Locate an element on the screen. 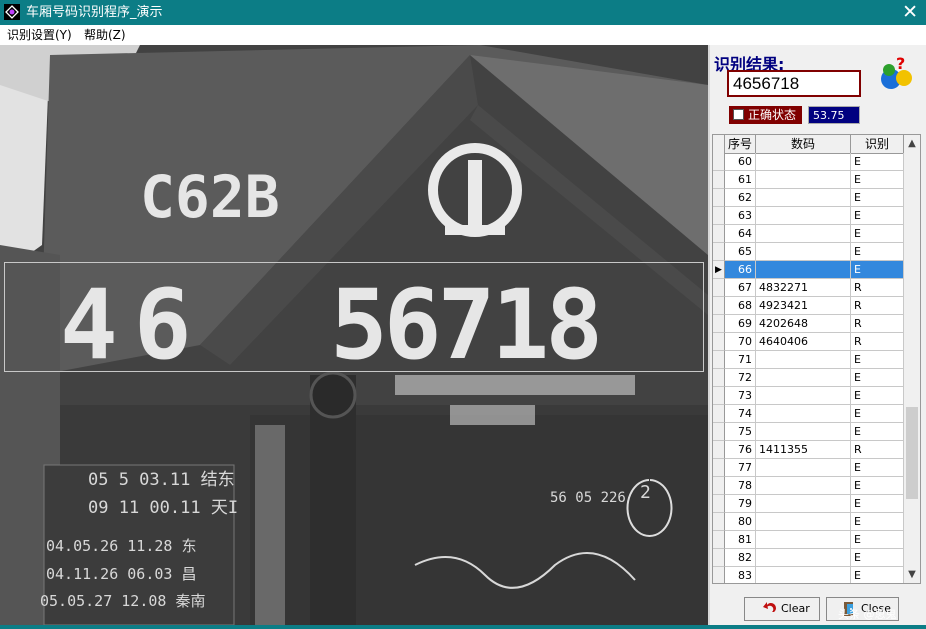 This screenshot has height=629, width=926. table-row: 77 E is located at coordinates (808, 468).